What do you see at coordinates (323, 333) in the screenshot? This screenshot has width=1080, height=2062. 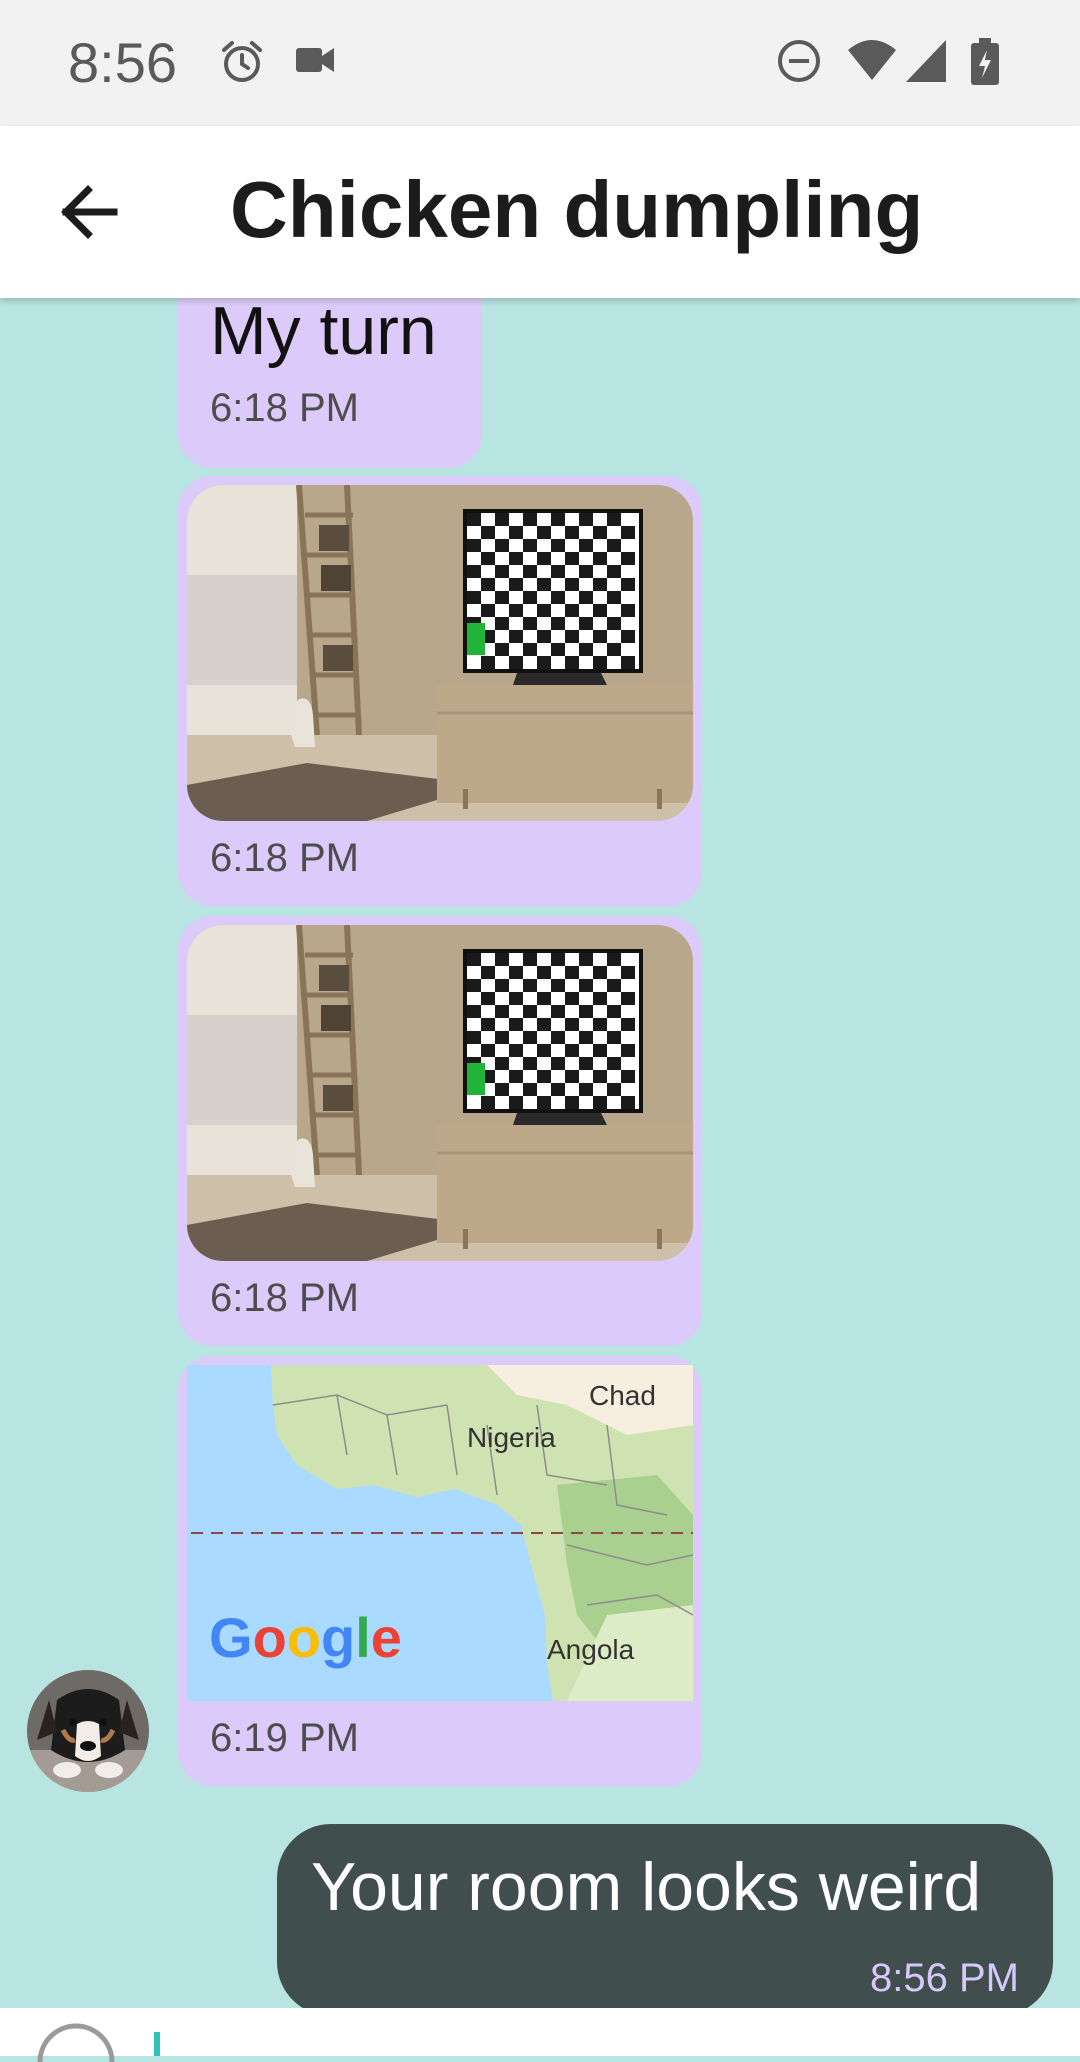 I see `message-text: My turn` at bounding box center [323, 333].